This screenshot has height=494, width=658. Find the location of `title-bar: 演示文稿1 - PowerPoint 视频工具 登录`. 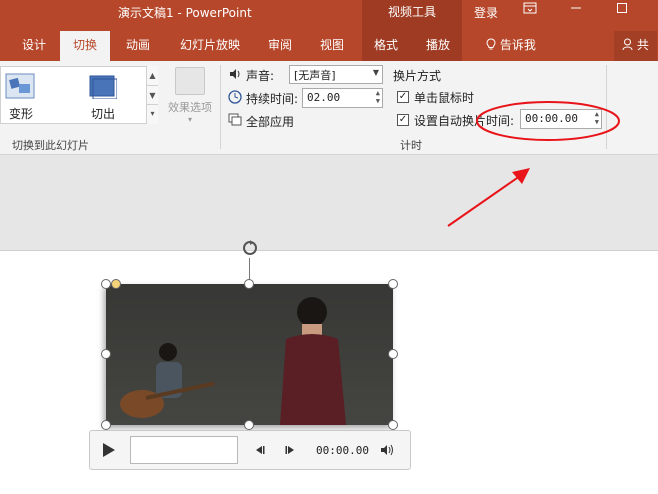

title-bar: 演示文稿1 - PowerPoint 视频工具 登录 is located at coordinates (329, 15).